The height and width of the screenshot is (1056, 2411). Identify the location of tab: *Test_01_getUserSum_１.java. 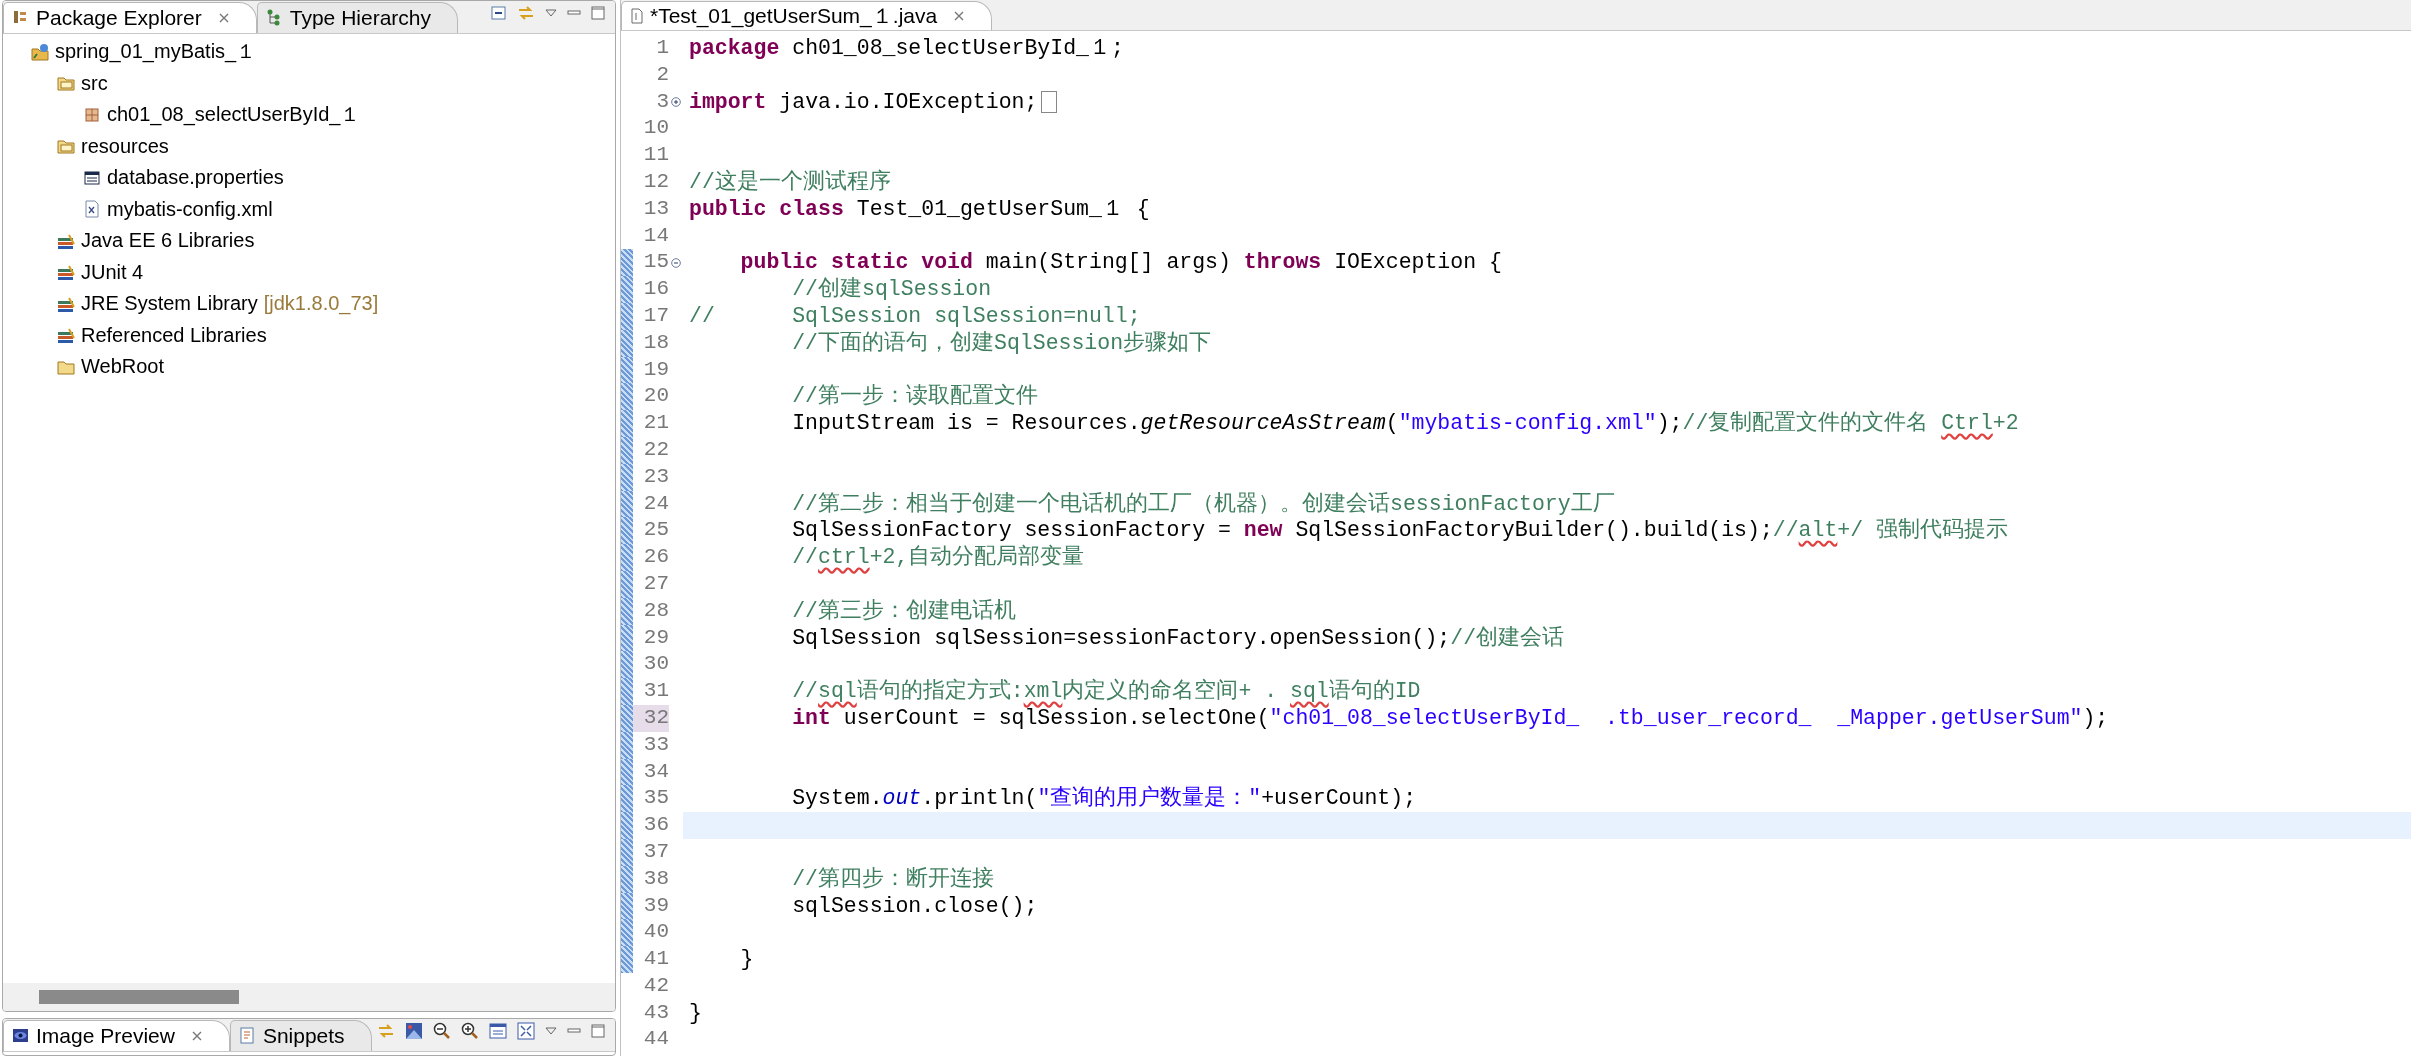
(807, 15).